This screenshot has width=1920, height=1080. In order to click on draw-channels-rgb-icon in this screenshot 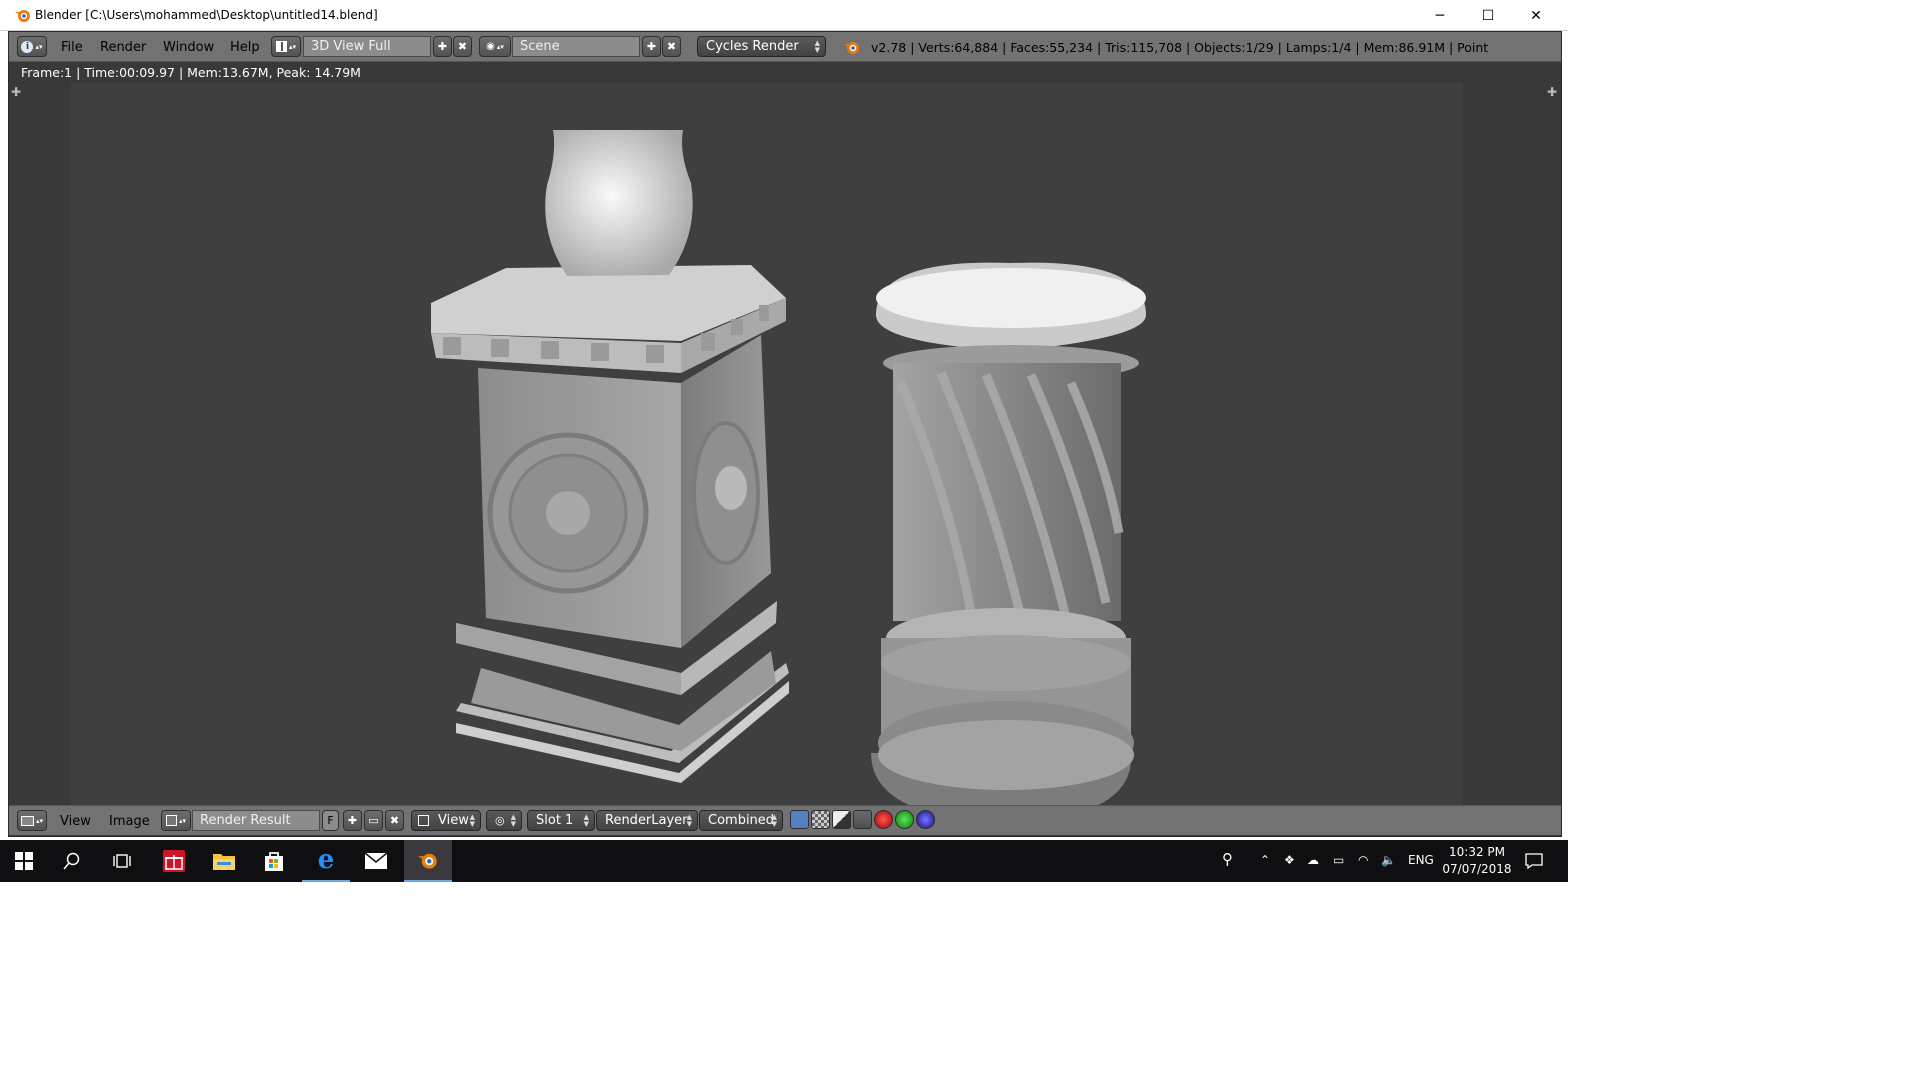, I will do `click(862, 819)`.